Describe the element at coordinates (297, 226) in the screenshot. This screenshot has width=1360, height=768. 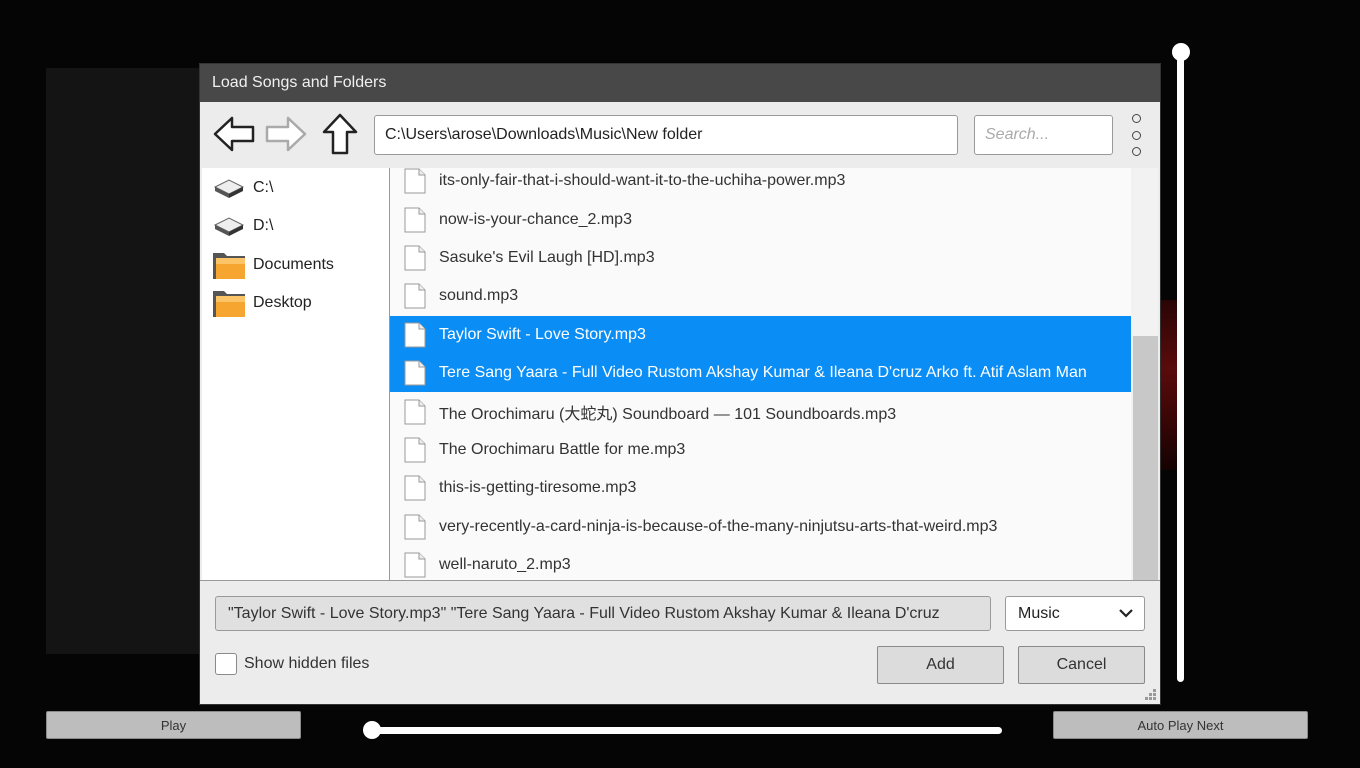
I see `sidebar-item-d-drive: D:\` at that location.